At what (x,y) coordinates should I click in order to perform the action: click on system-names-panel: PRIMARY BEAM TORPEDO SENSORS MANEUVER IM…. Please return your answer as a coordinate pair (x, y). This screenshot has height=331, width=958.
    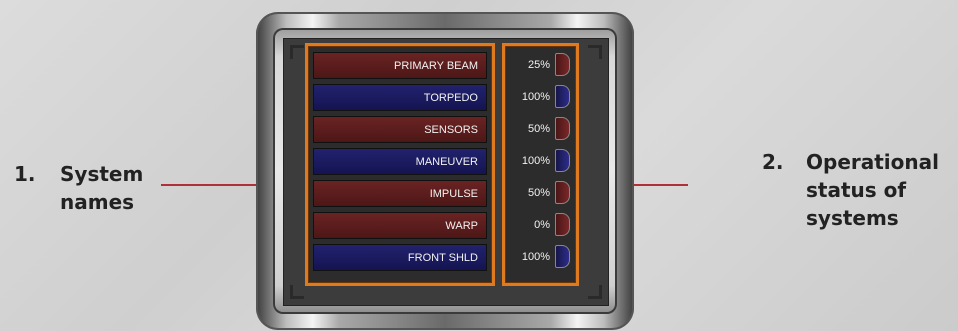
    Looking at the image, I should click on (400, 164).